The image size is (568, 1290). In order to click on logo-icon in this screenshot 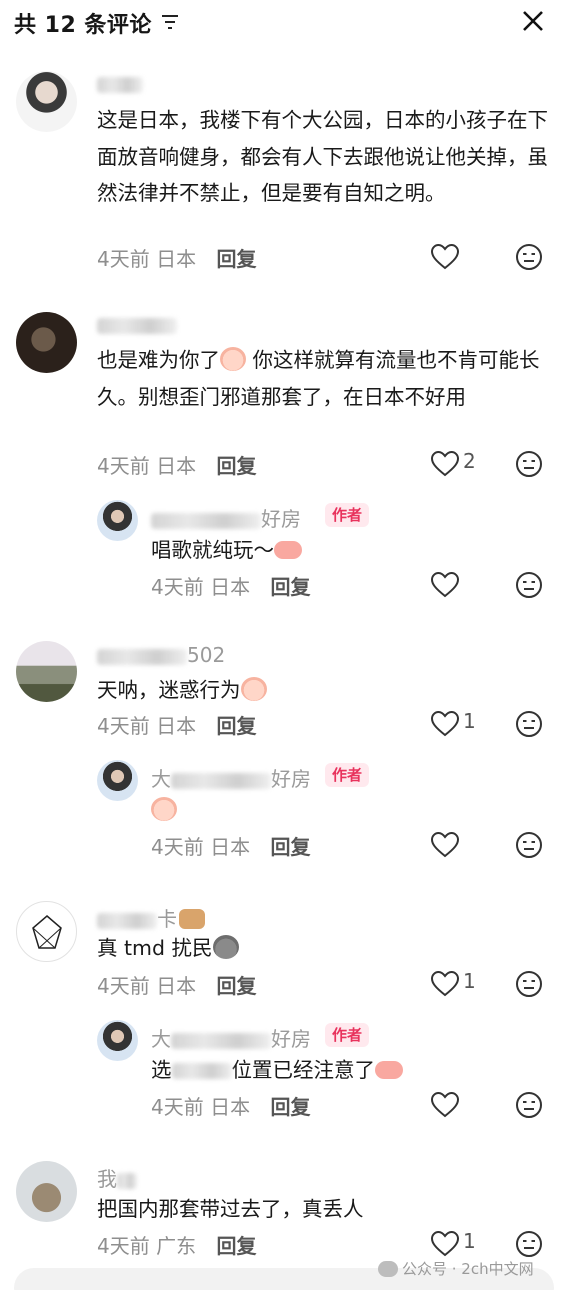, I will do `click(47, 932)`.